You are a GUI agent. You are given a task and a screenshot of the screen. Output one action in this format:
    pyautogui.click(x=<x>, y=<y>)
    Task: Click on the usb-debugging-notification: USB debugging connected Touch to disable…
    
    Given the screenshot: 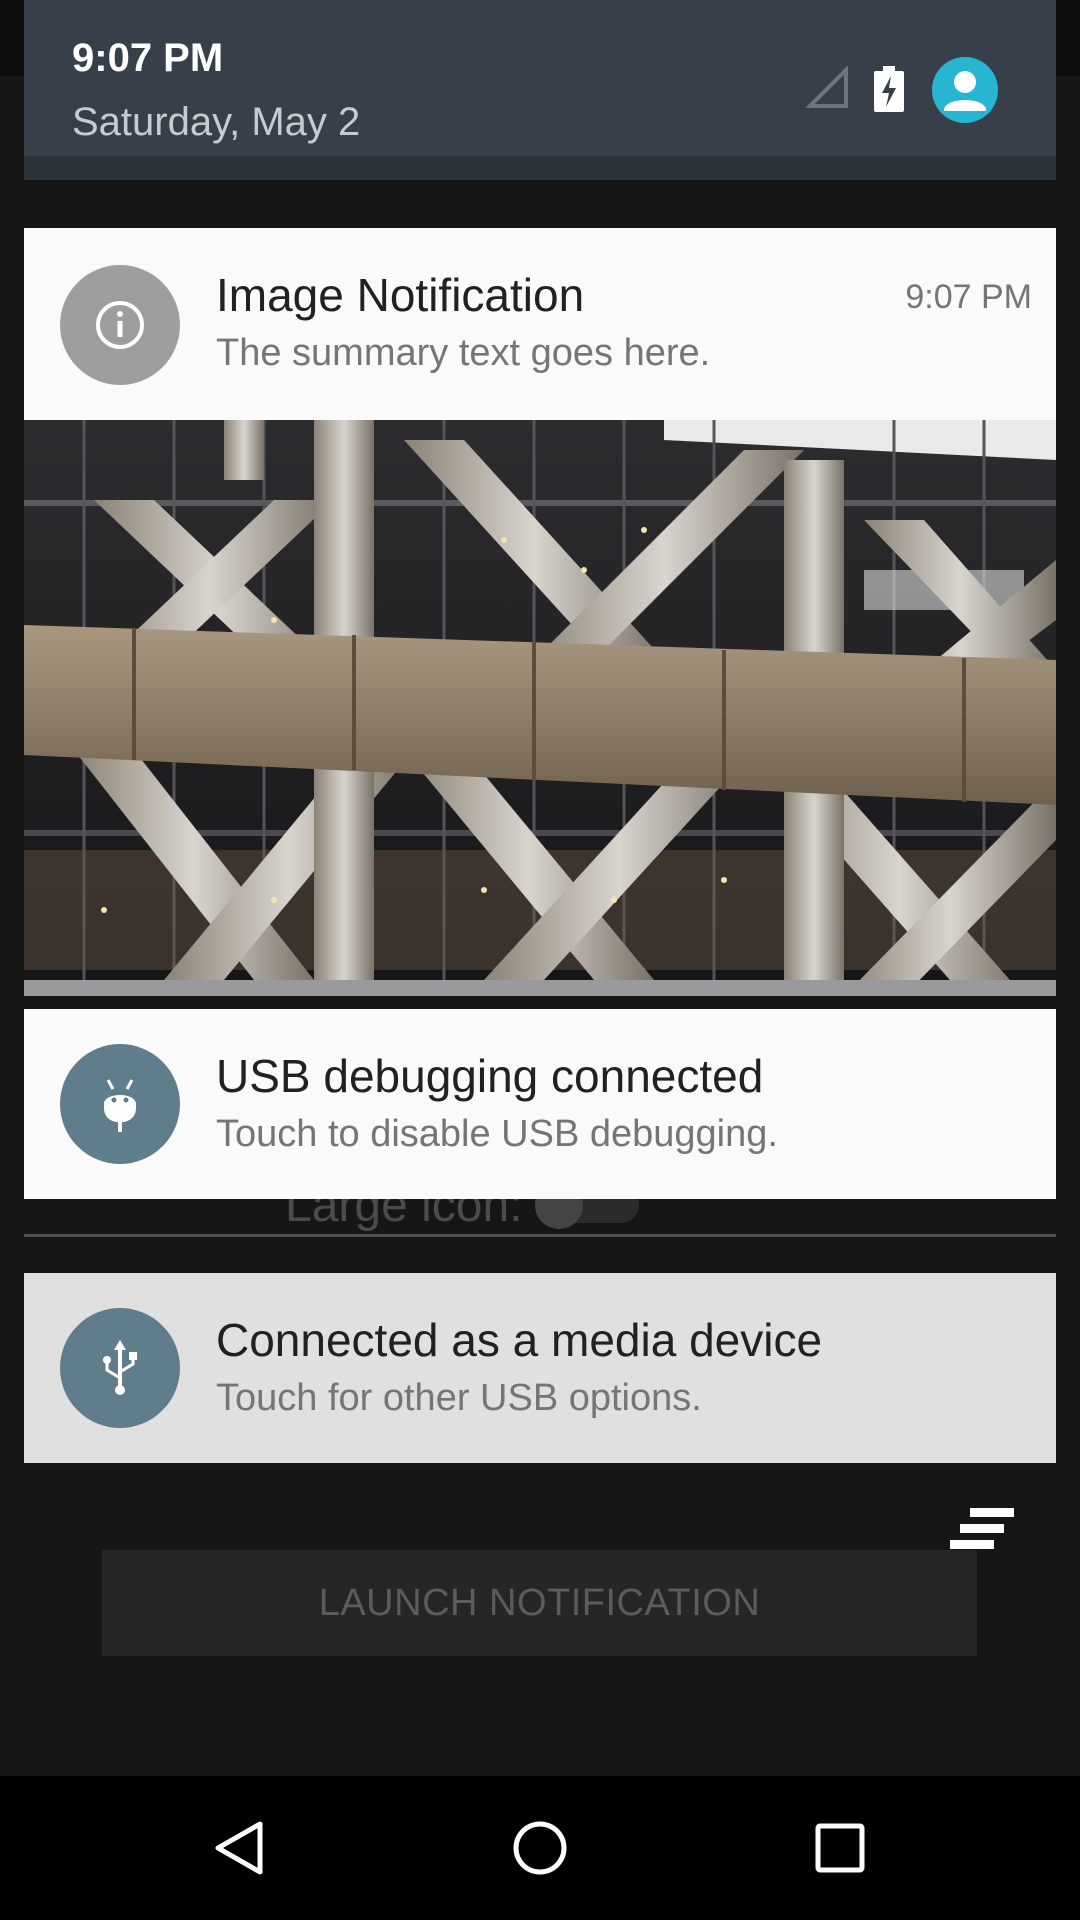 What is the action you would take?
    pyautogui.click(x=540, y=1104)
    